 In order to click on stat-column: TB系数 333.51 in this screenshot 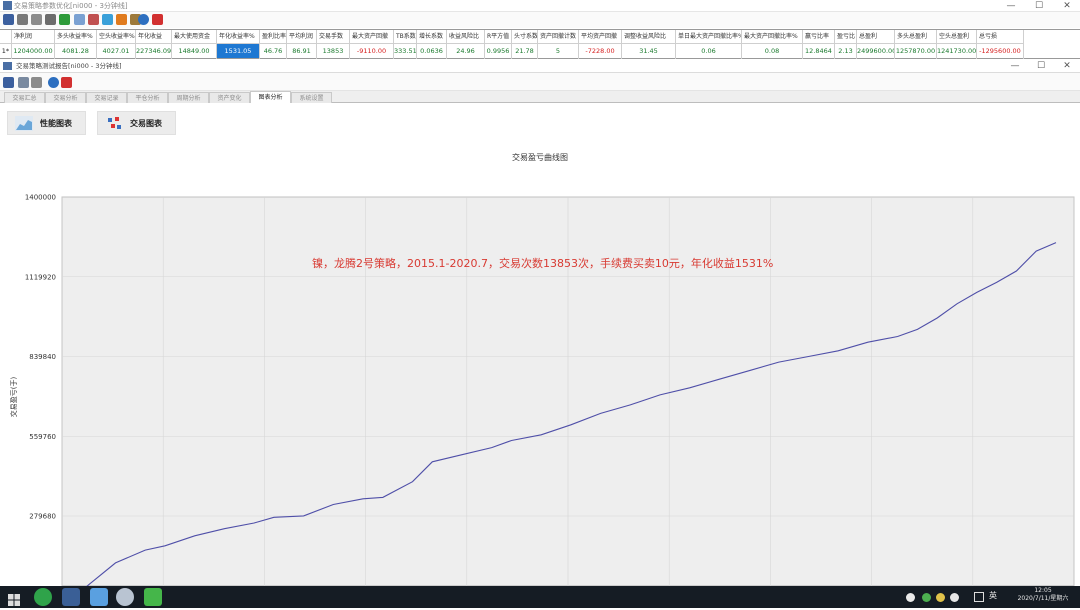, I will do `click(405, 44)`.